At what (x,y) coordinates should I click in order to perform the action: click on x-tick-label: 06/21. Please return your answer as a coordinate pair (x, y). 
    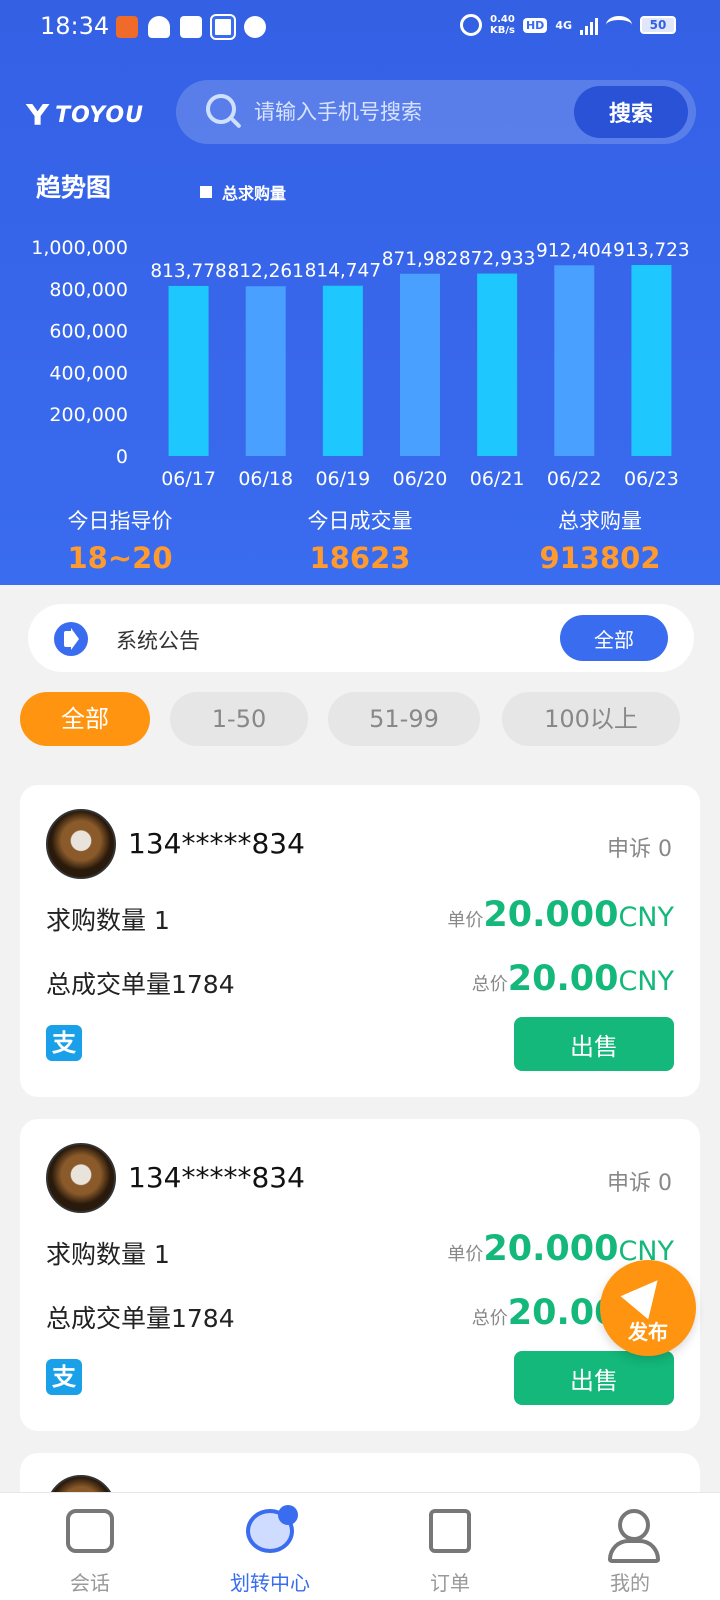
    Looking at the image, I should click on (497, 479).